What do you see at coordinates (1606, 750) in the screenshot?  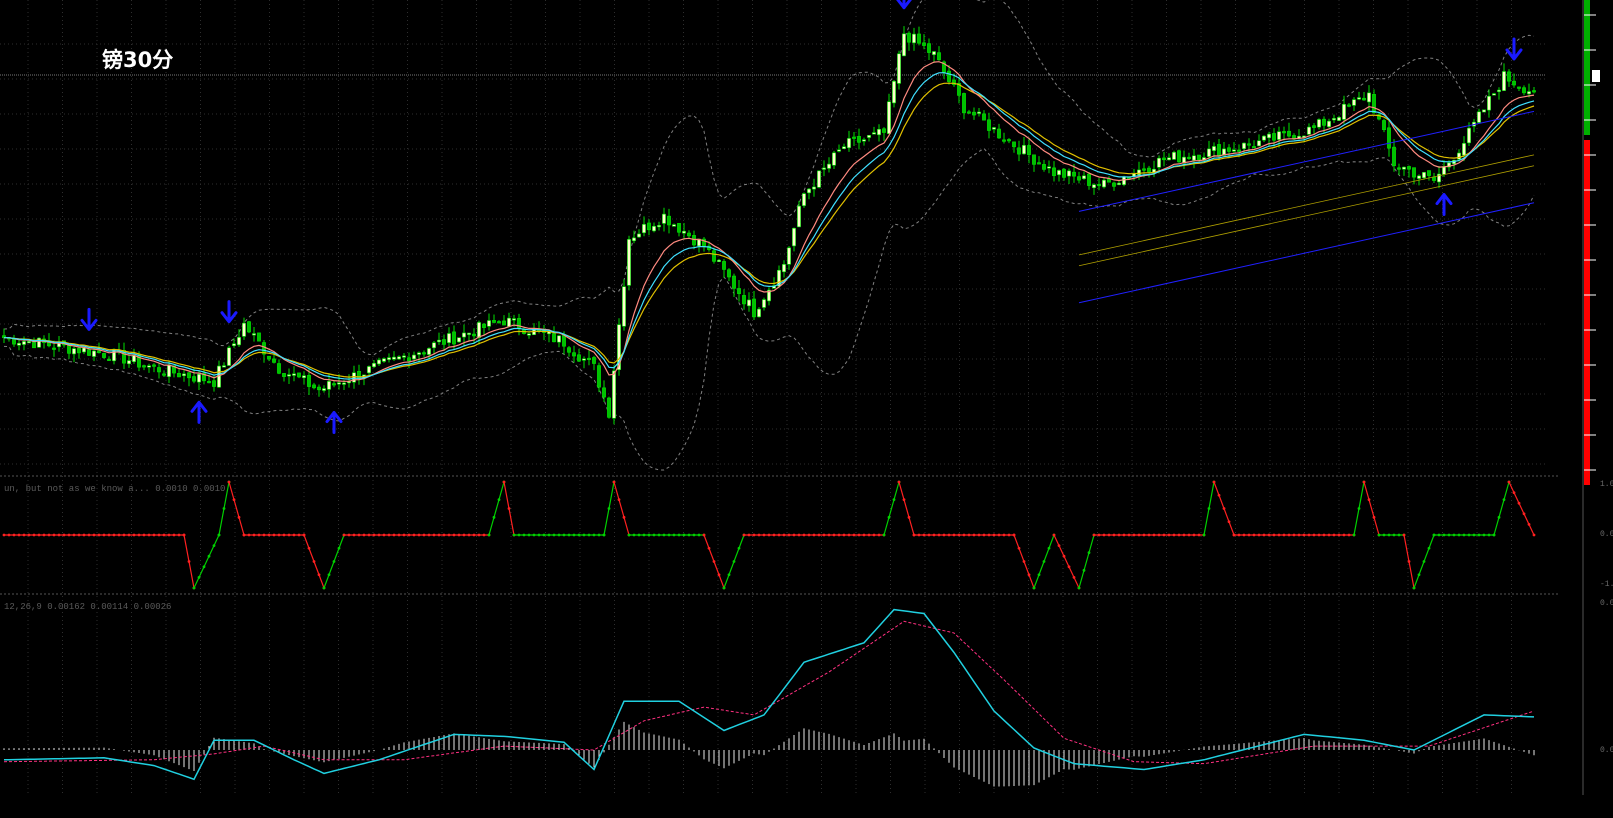 I see `macd-axis-zero: 0.0` at bounding box center [1606, 750].